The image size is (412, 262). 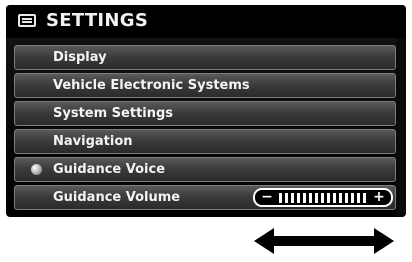 I want to click on volume-increase-button: +, so click(x=379, y=197).